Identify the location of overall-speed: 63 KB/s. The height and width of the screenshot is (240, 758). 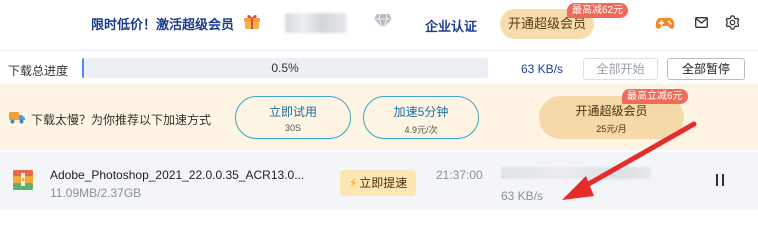
(542, 69).